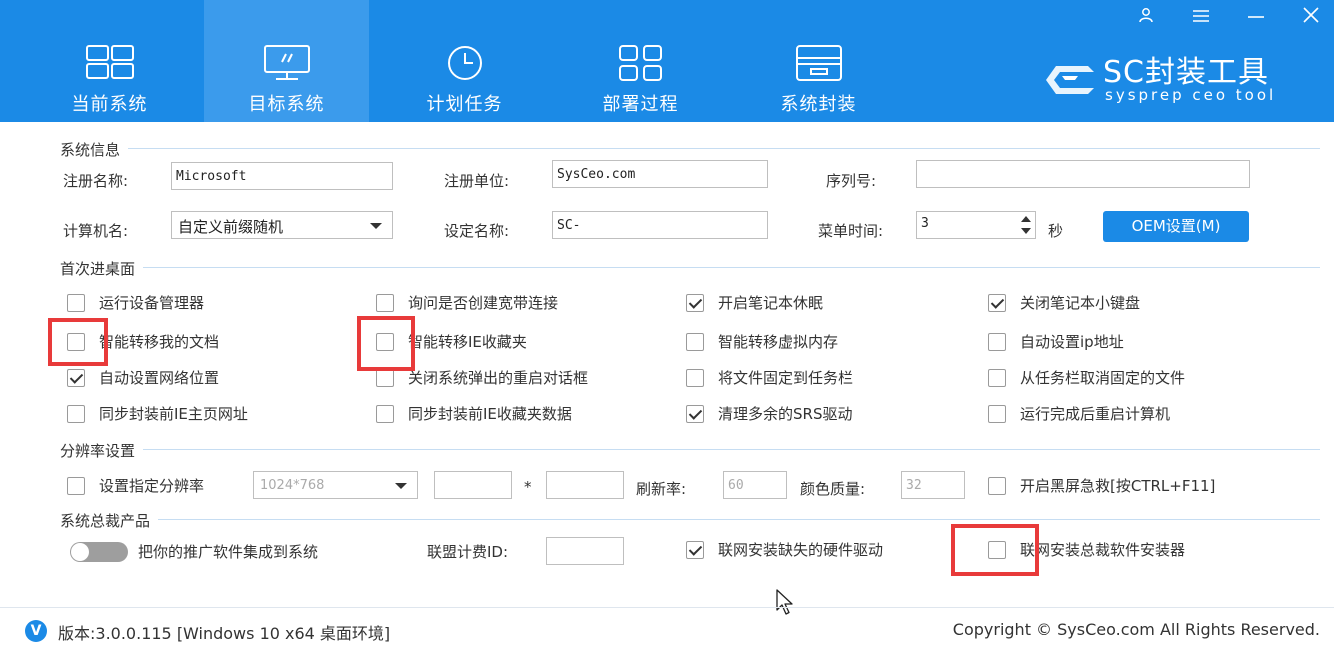 The width and height of the screenshot is (1334, 647). I want to click on section-title-system-info: 系统信息, so click(94, 149).